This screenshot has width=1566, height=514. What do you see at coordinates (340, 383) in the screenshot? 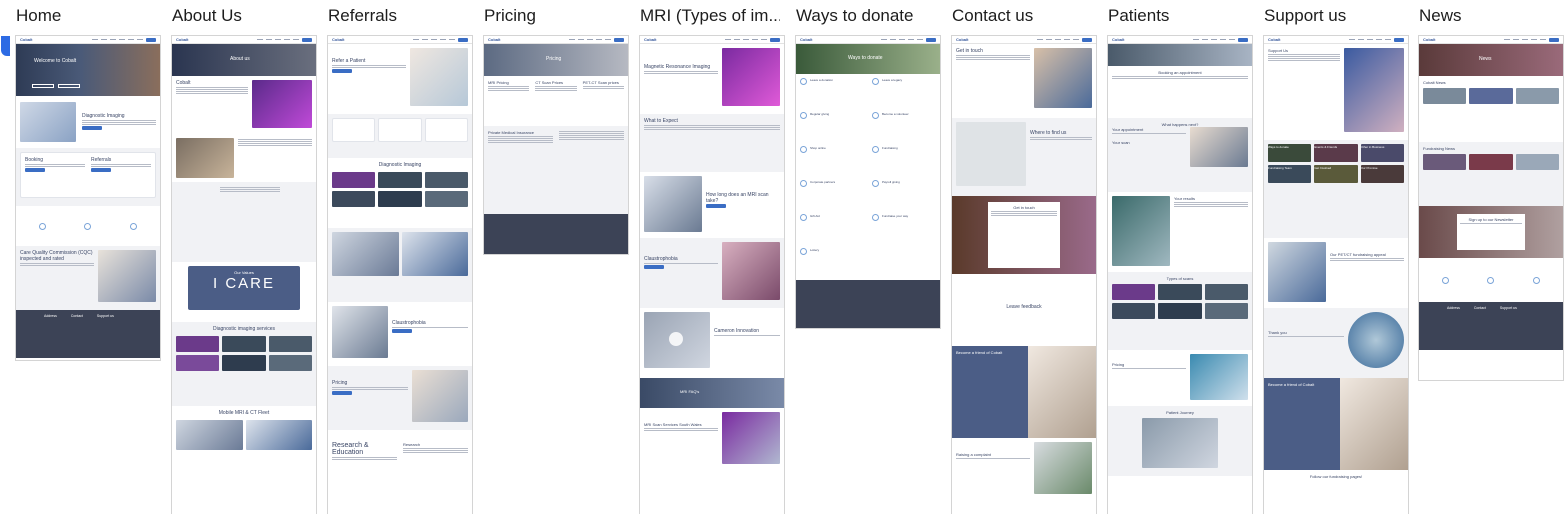
I see `pricing-heading: Pricing` at bounding box center [340, 383].